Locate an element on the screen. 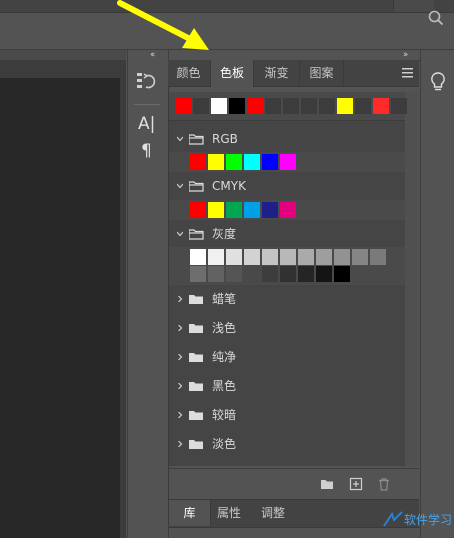  trash-icon is located at coordinates (384, 484).